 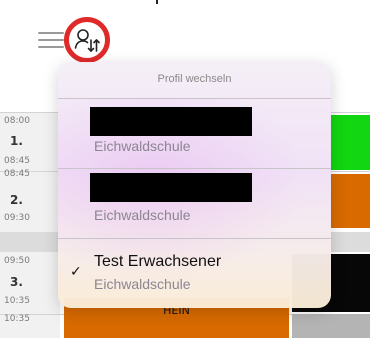 I want to click on slot-end-time: 10:35, so click(x=17, y=301).